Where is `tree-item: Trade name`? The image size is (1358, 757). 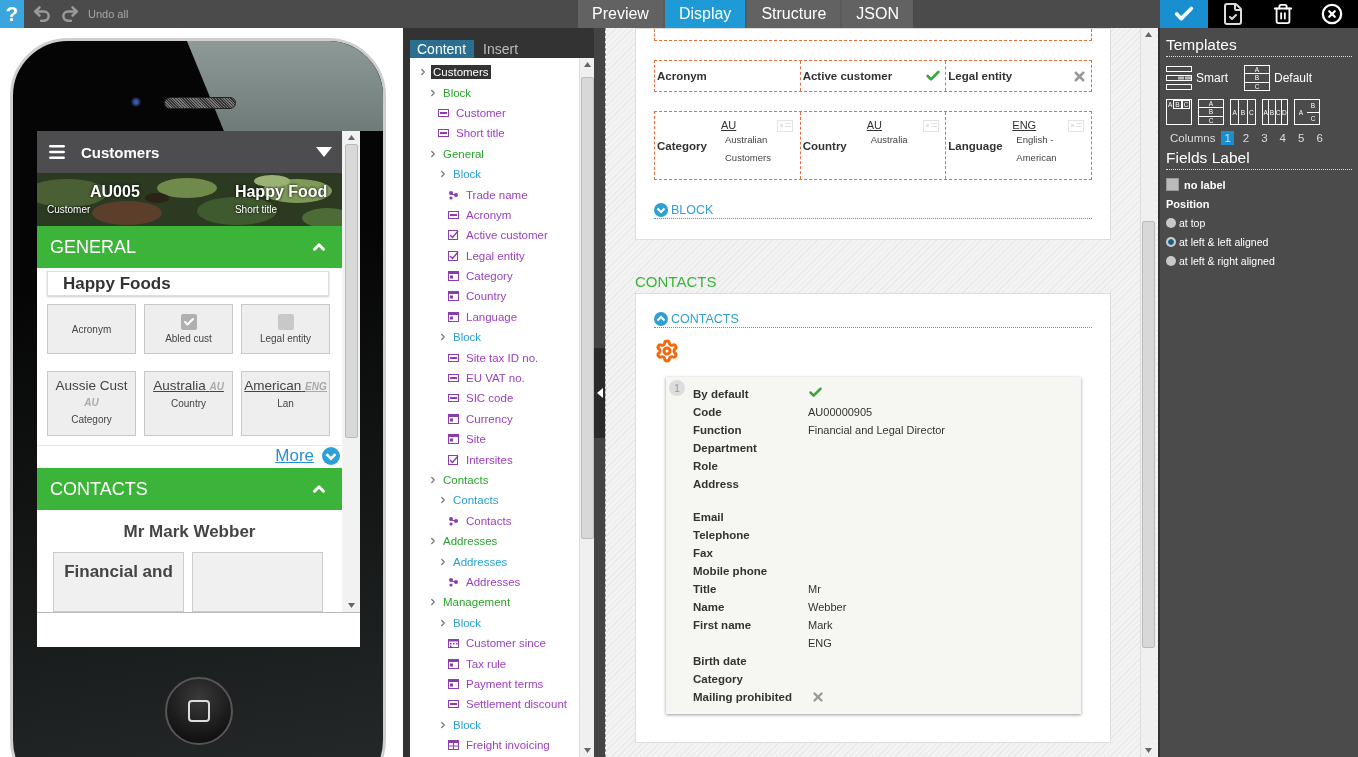
tree-item: Trade name is located at coordinates (497, 194).